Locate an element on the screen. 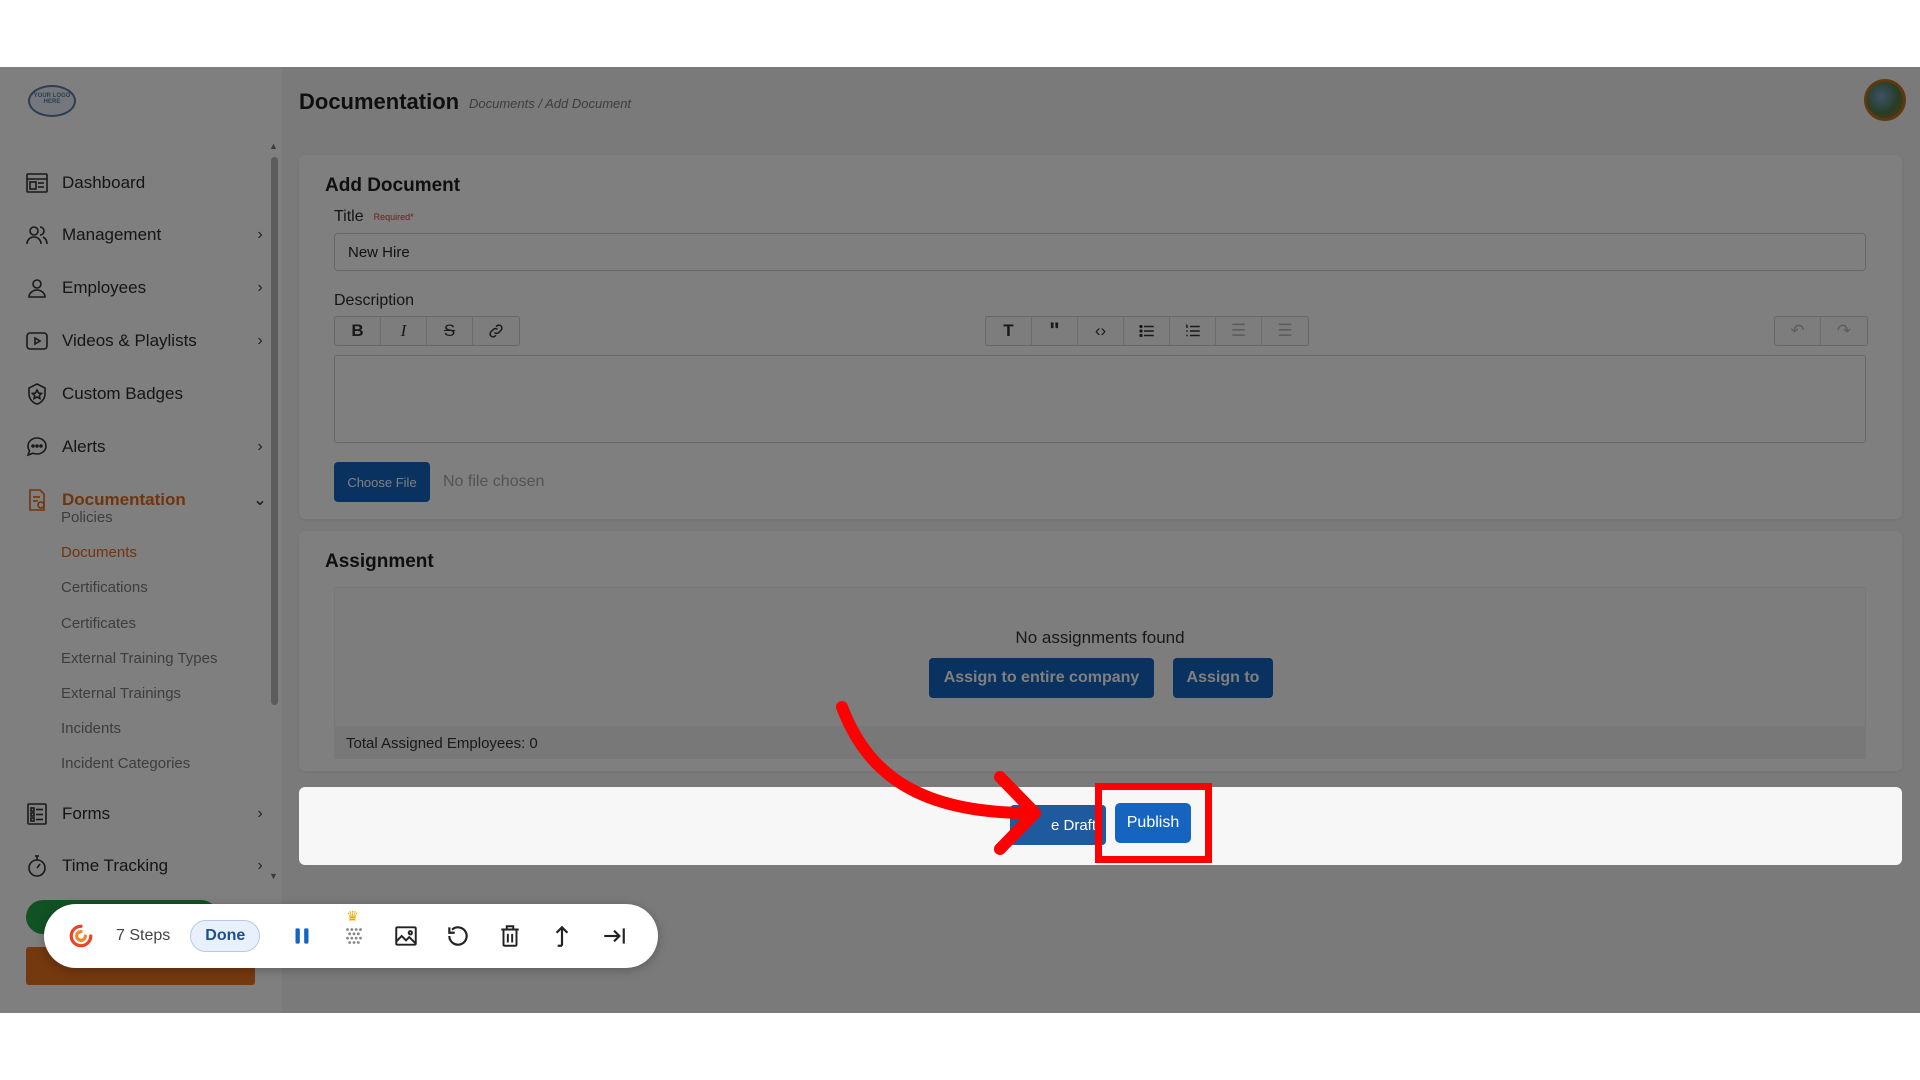 This screenshot has height=1080, width=1920. sidebar-item-label: Forms is located at coordinates (86, 813).